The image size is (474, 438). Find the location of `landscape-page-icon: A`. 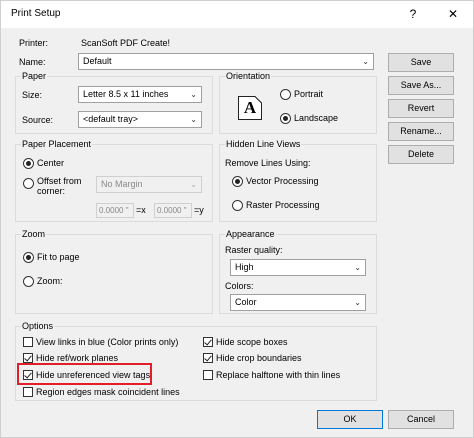

landscape-page-icon: A is located at coordinates (250, 108).